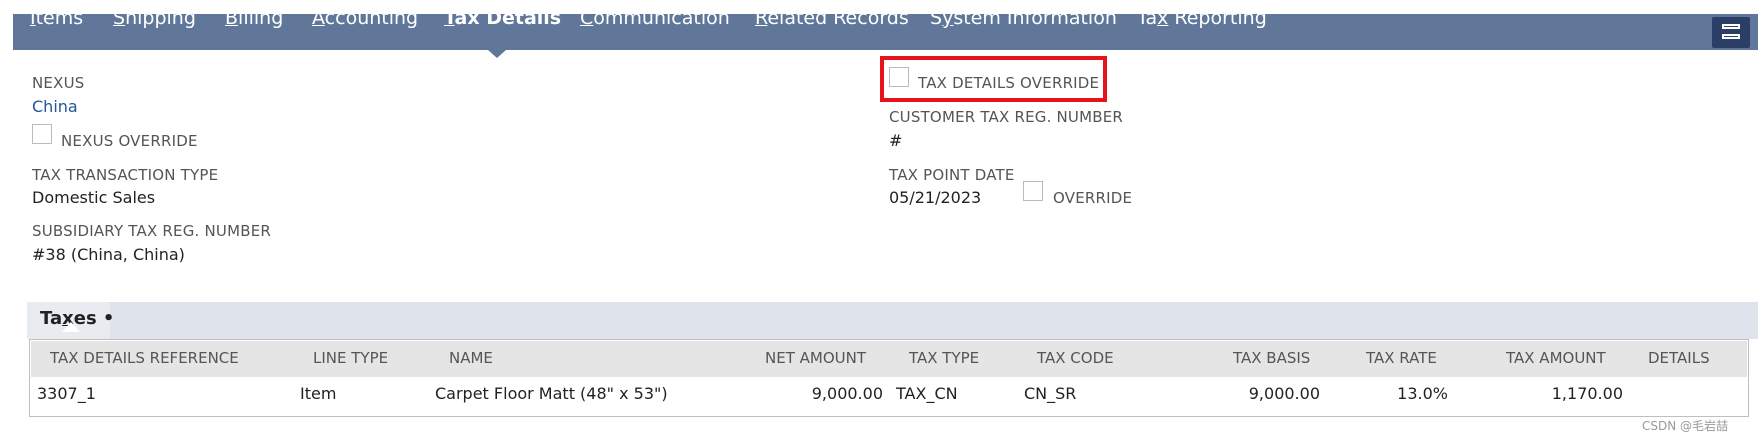  I want to click on tax-details-override-checkbox, so click(899, 77).